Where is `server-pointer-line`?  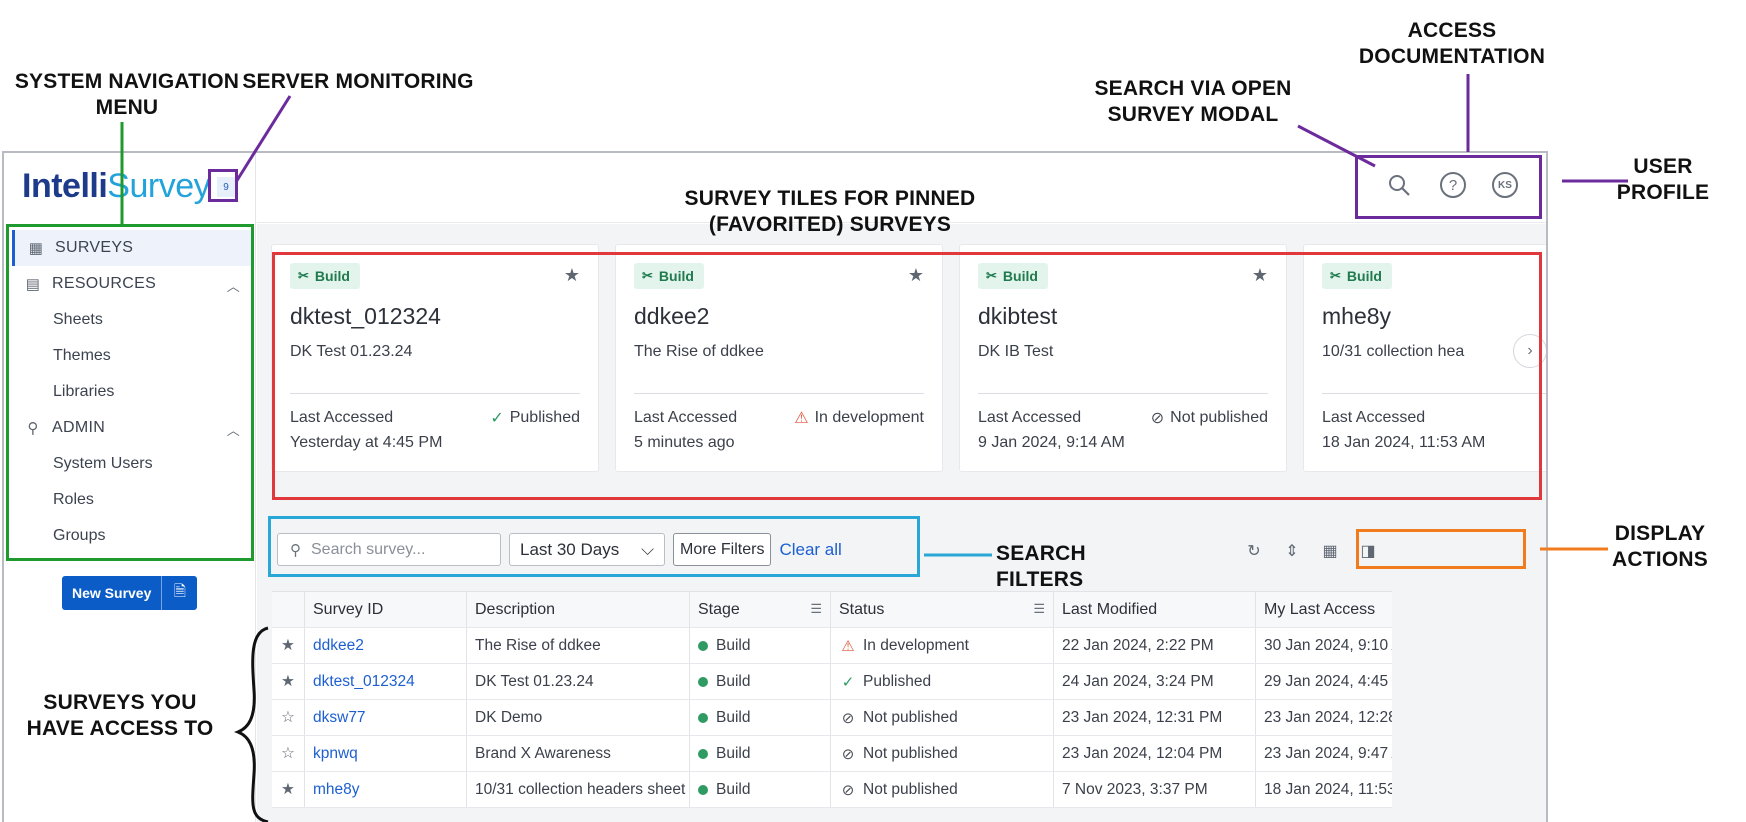 server-pointer-line is located at coordinates (263, 139).